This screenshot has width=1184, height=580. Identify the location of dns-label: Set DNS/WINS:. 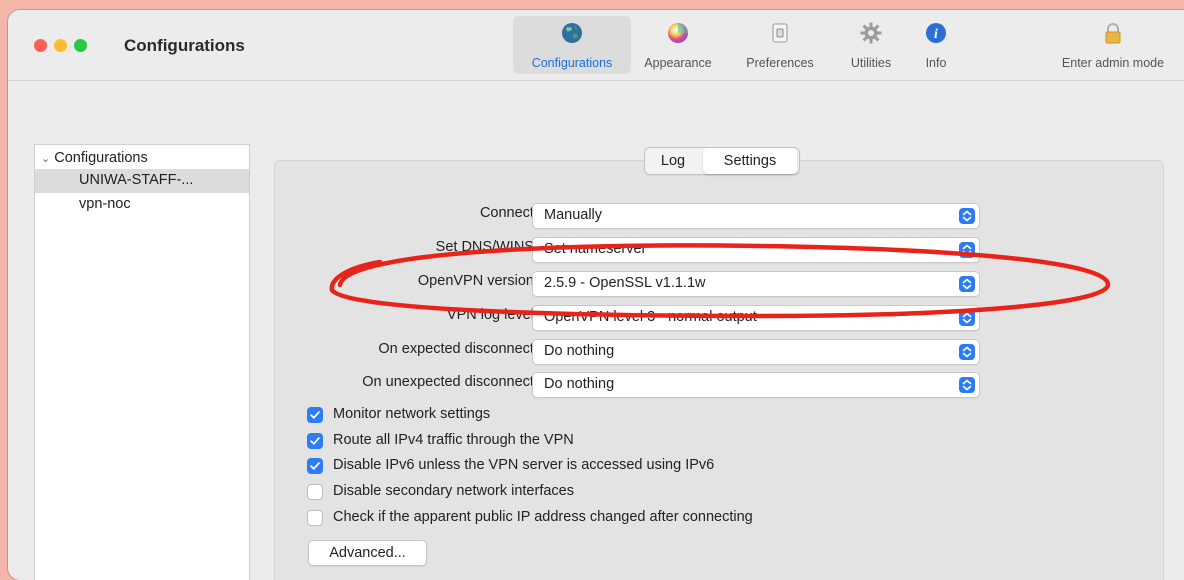
(486, 247).